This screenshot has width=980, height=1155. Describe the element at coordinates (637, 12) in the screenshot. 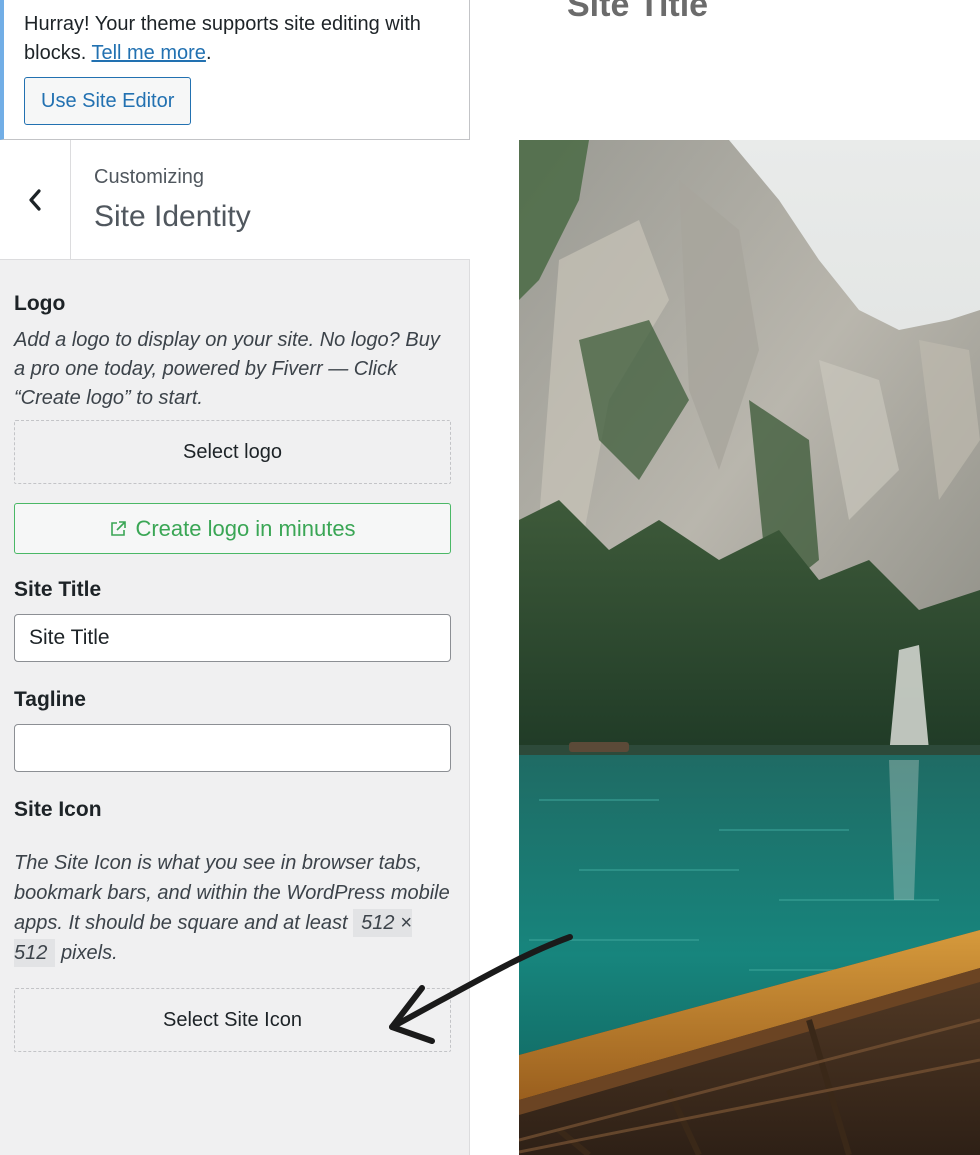

I see `preview-site-title: Site Title` at that location.